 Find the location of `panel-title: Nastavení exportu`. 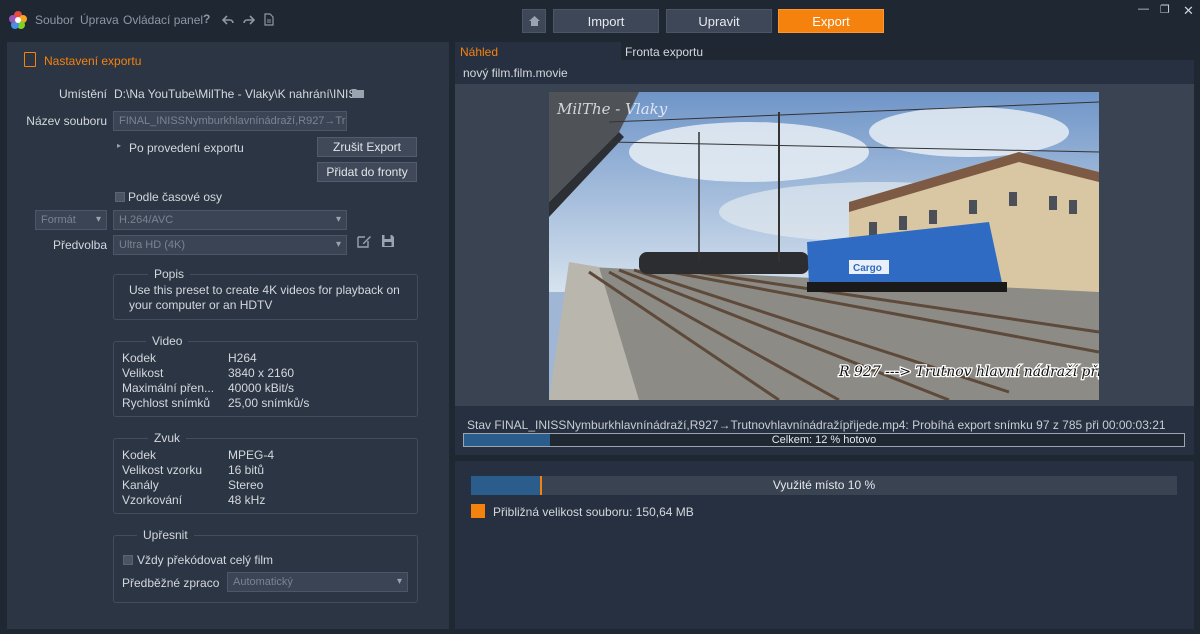

panel-title: Nastavení exportu is located at coordinates (93, 61).